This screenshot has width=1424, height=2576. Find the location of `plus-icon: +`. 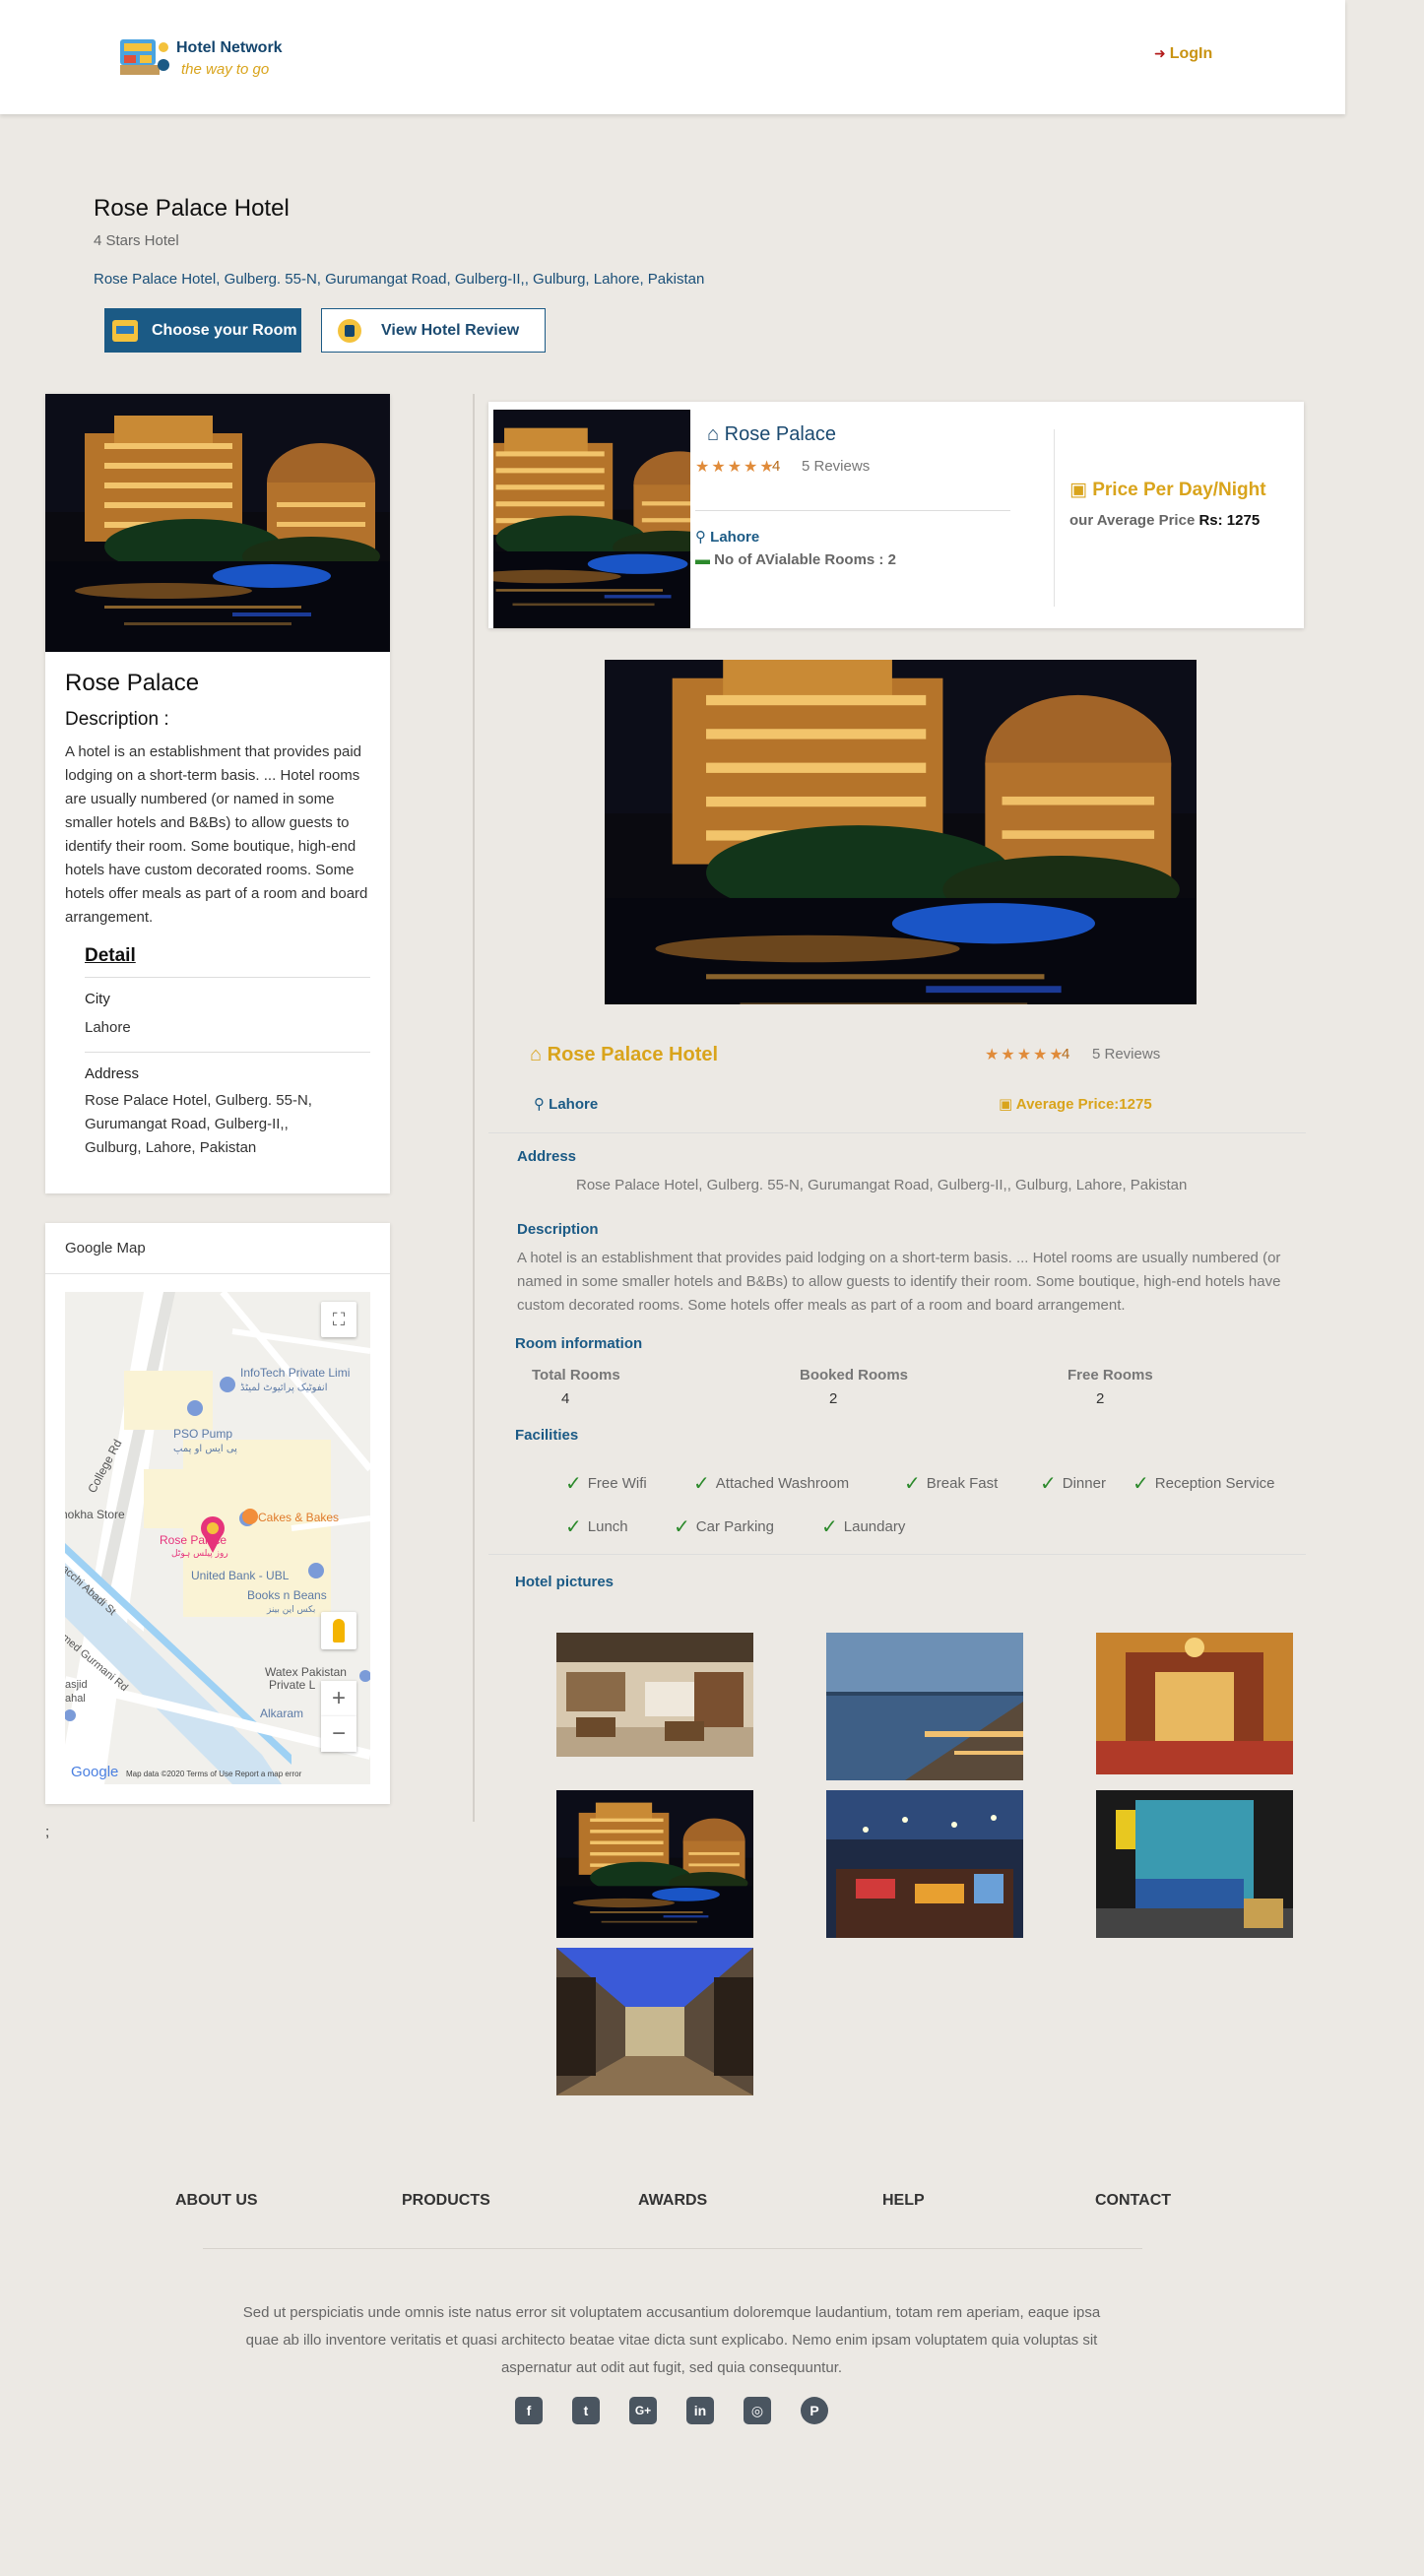

plus-icon: + is located at coordinates (338, 1698).